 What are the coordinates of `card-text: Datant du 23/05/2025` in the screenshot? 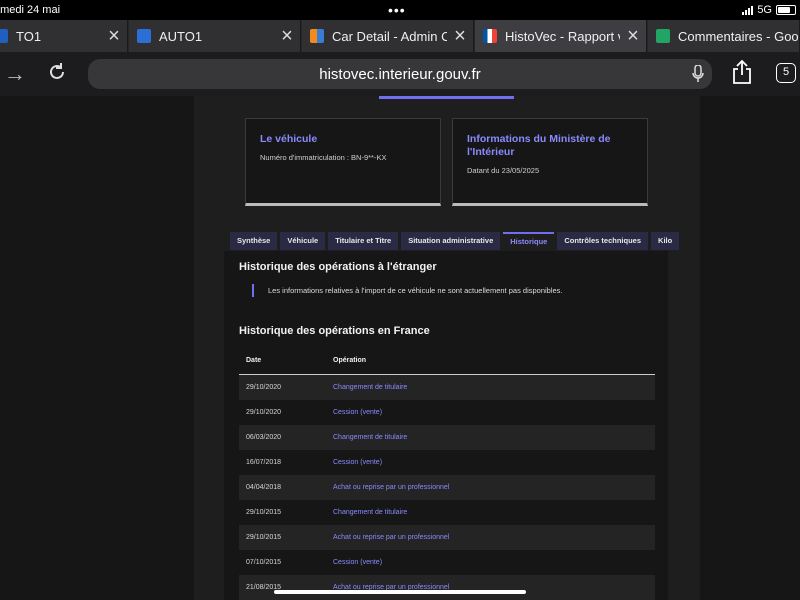 It's located at (503, 170).